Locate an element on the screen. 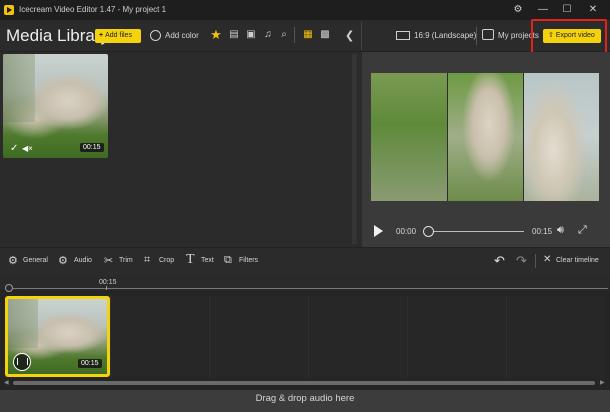  palette-icon is located at coordinates (155, 35).